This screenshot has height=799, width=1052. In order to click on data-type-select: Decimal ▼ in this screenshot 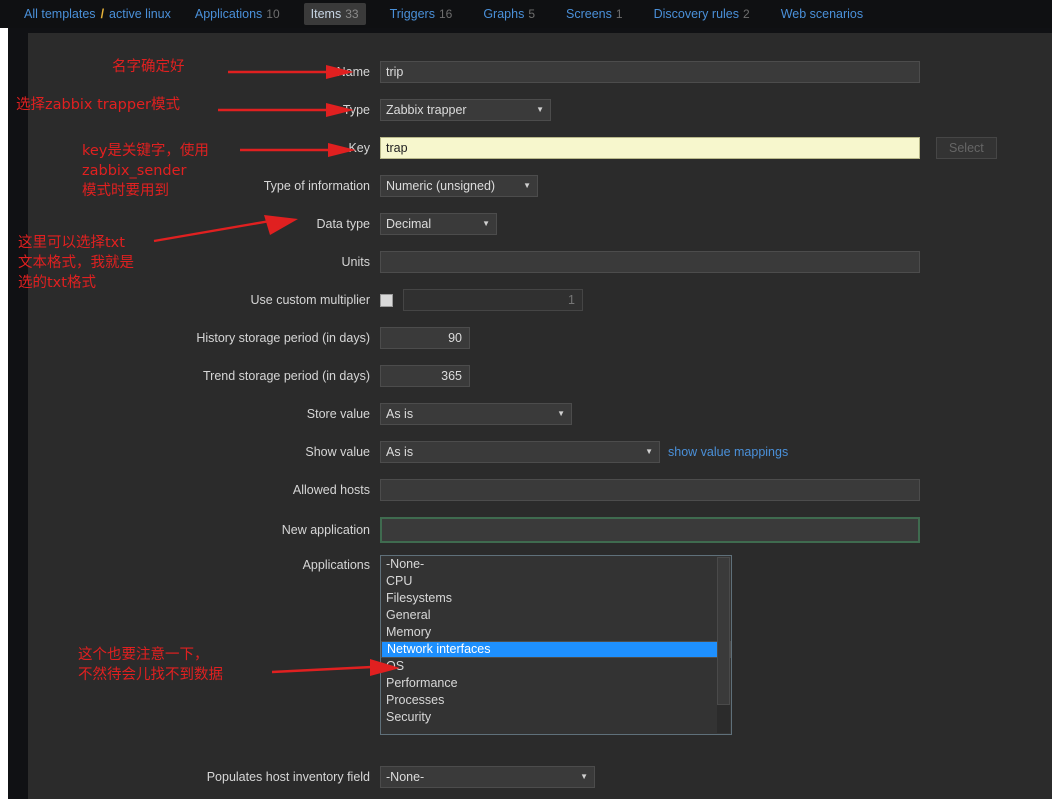, I will do `click(438, 224)`.